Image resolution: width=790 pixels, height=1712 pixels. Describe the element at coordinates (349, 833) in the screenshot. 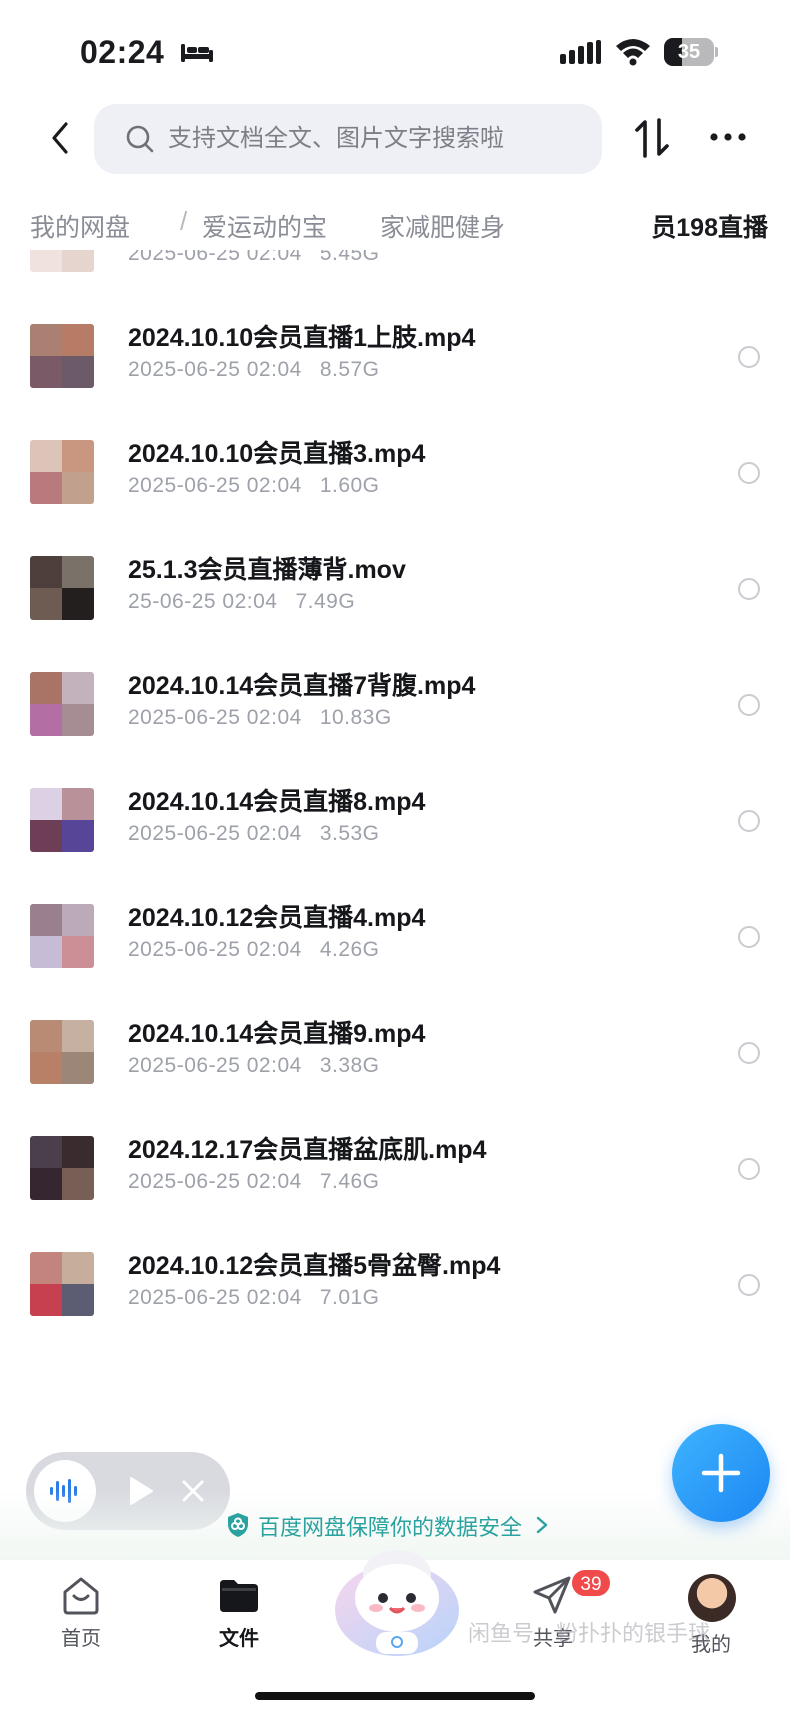

I see `file-size: 3.53G` at that location.